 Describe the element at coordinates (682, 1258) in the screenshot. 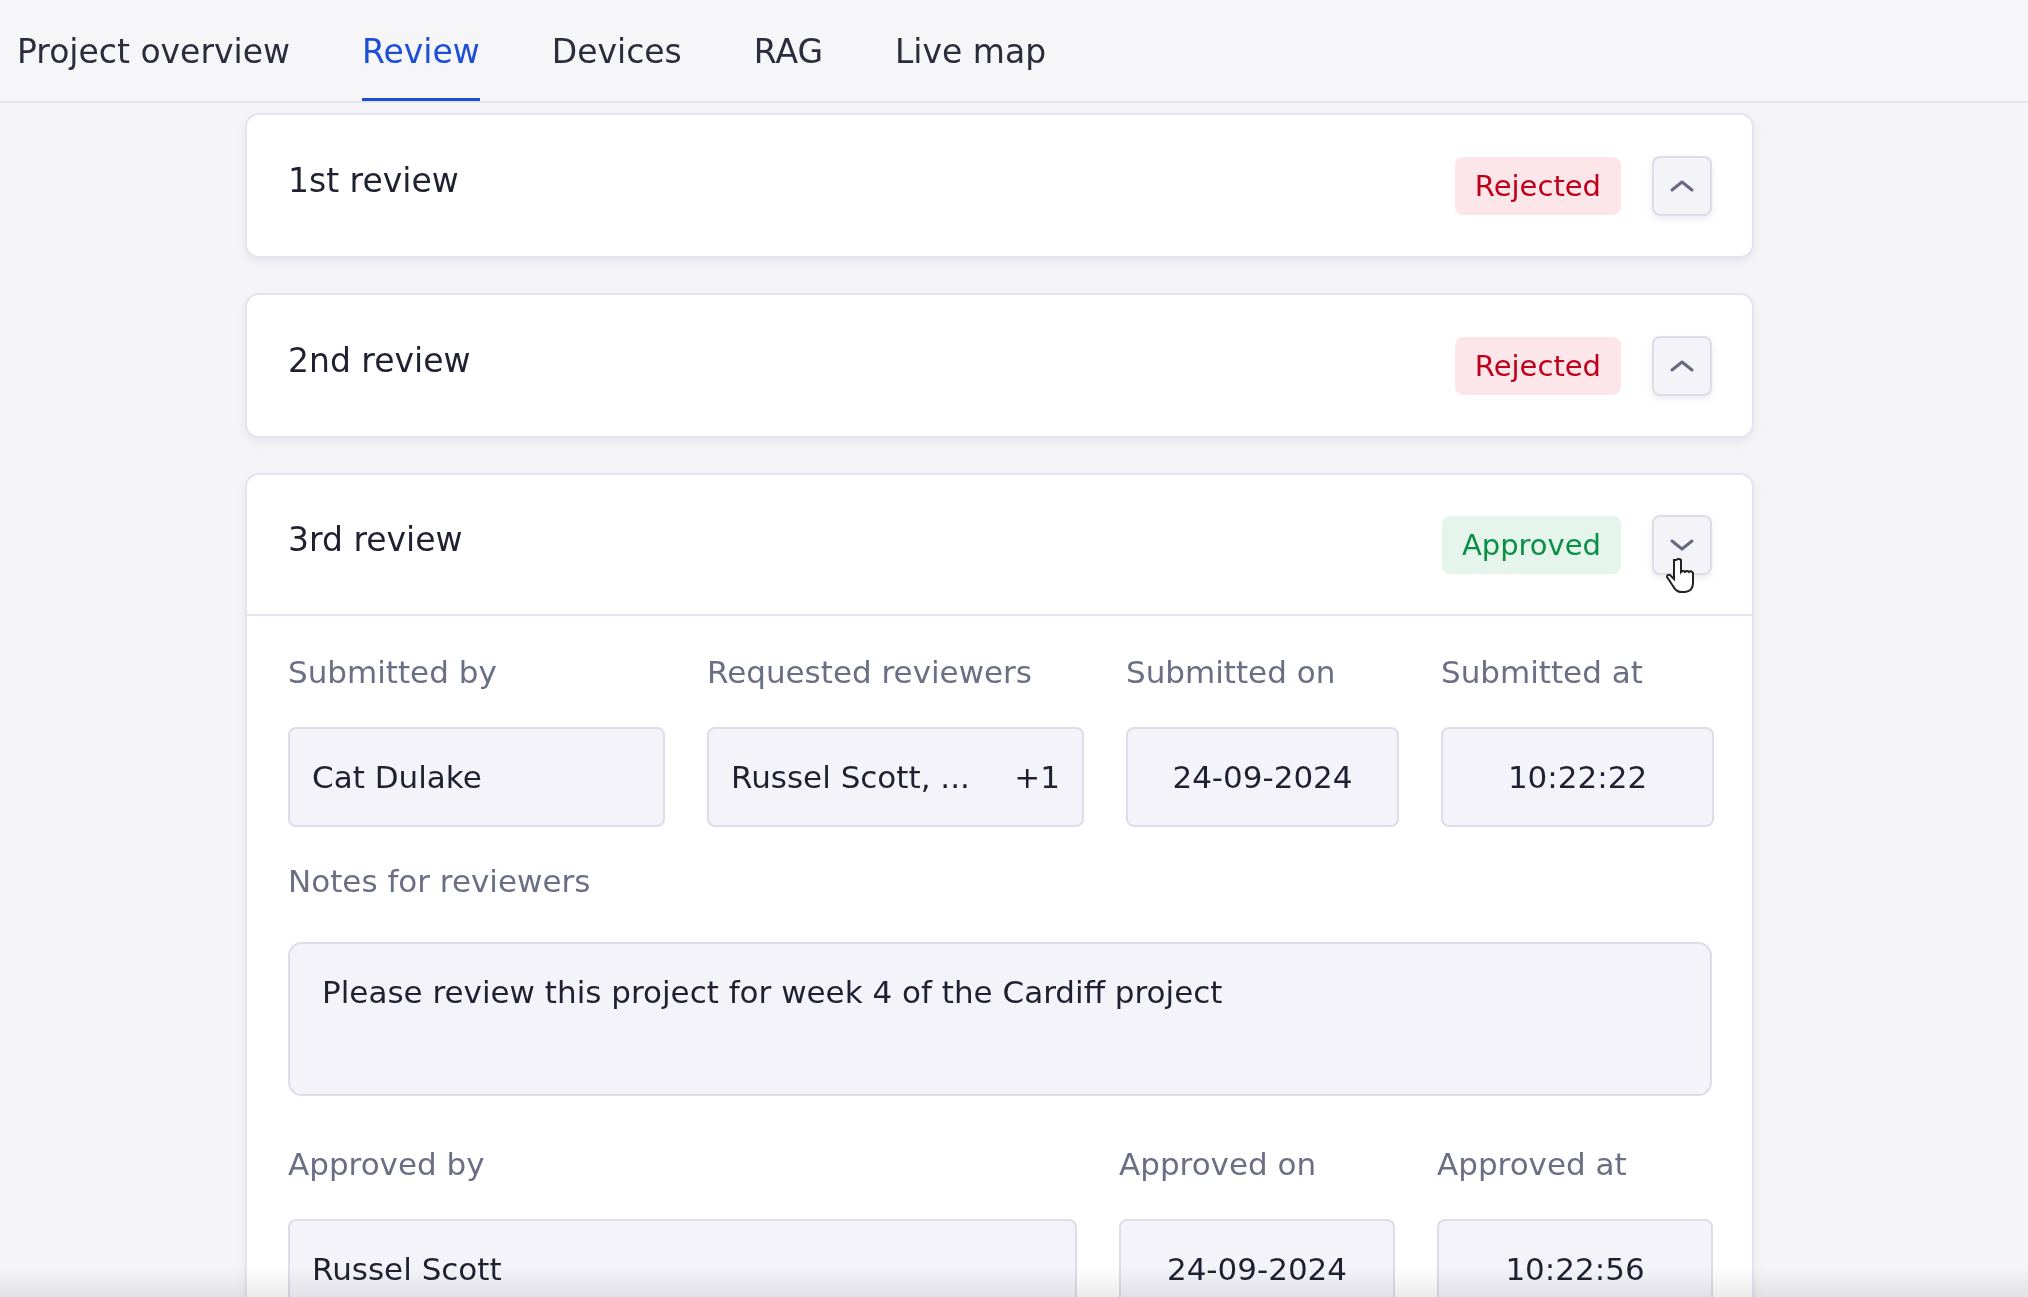

I see `input-field: Russel Scott` at that location.